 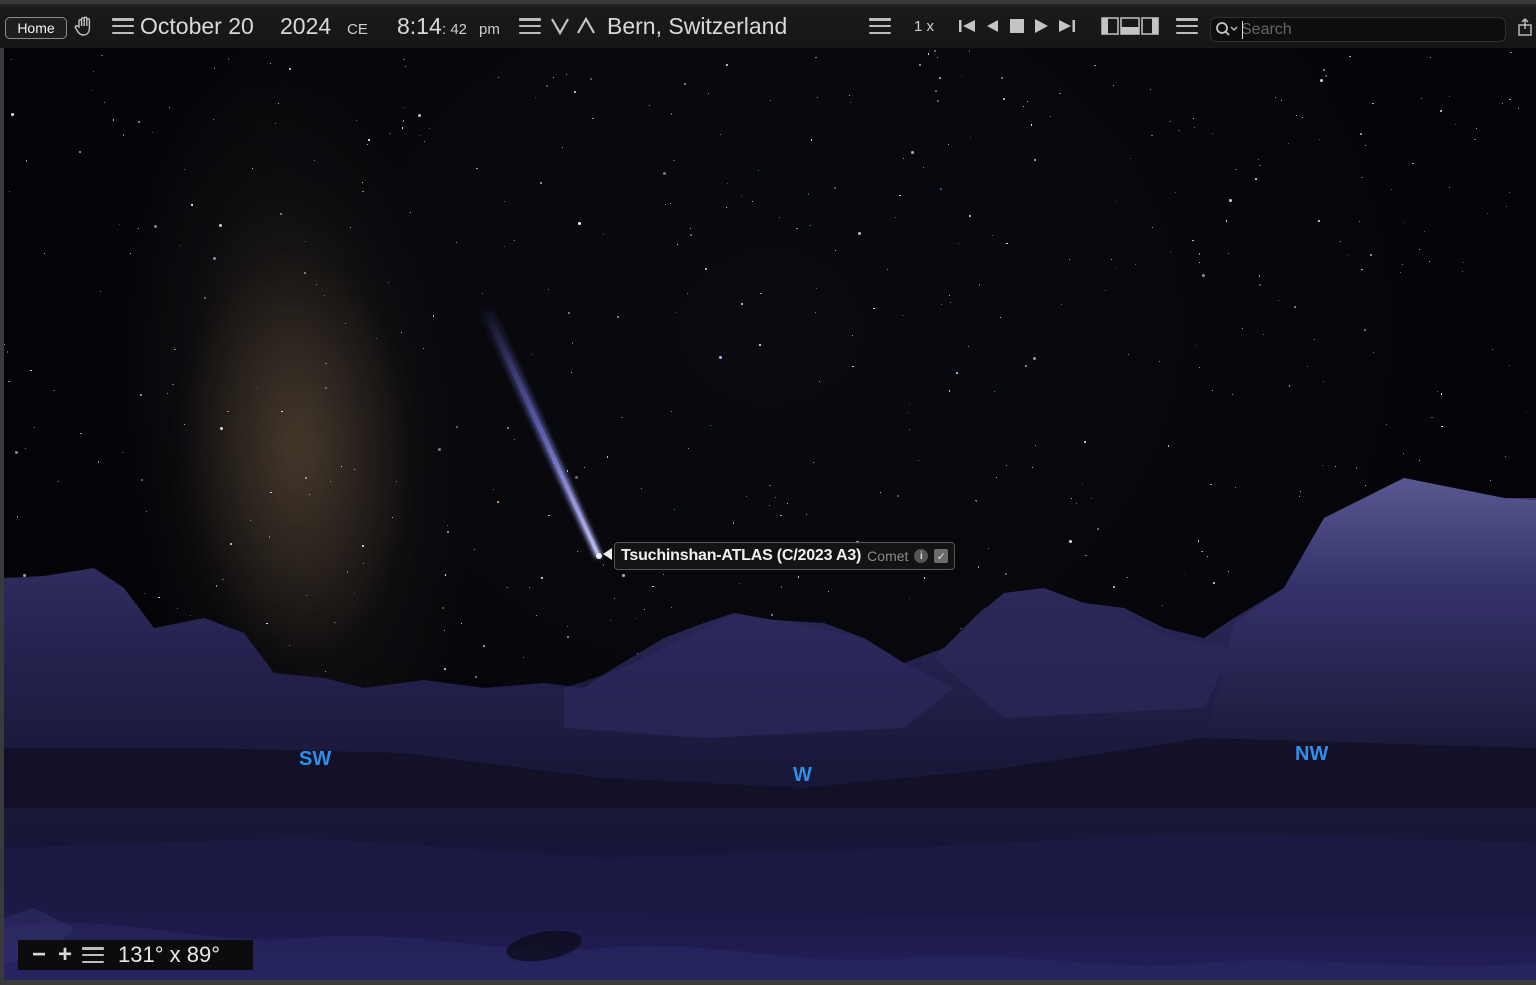 What do you see at coordinates (530, 26) in the screenshot?
I see `location-menu-icon` at bounding box center [530, 26].